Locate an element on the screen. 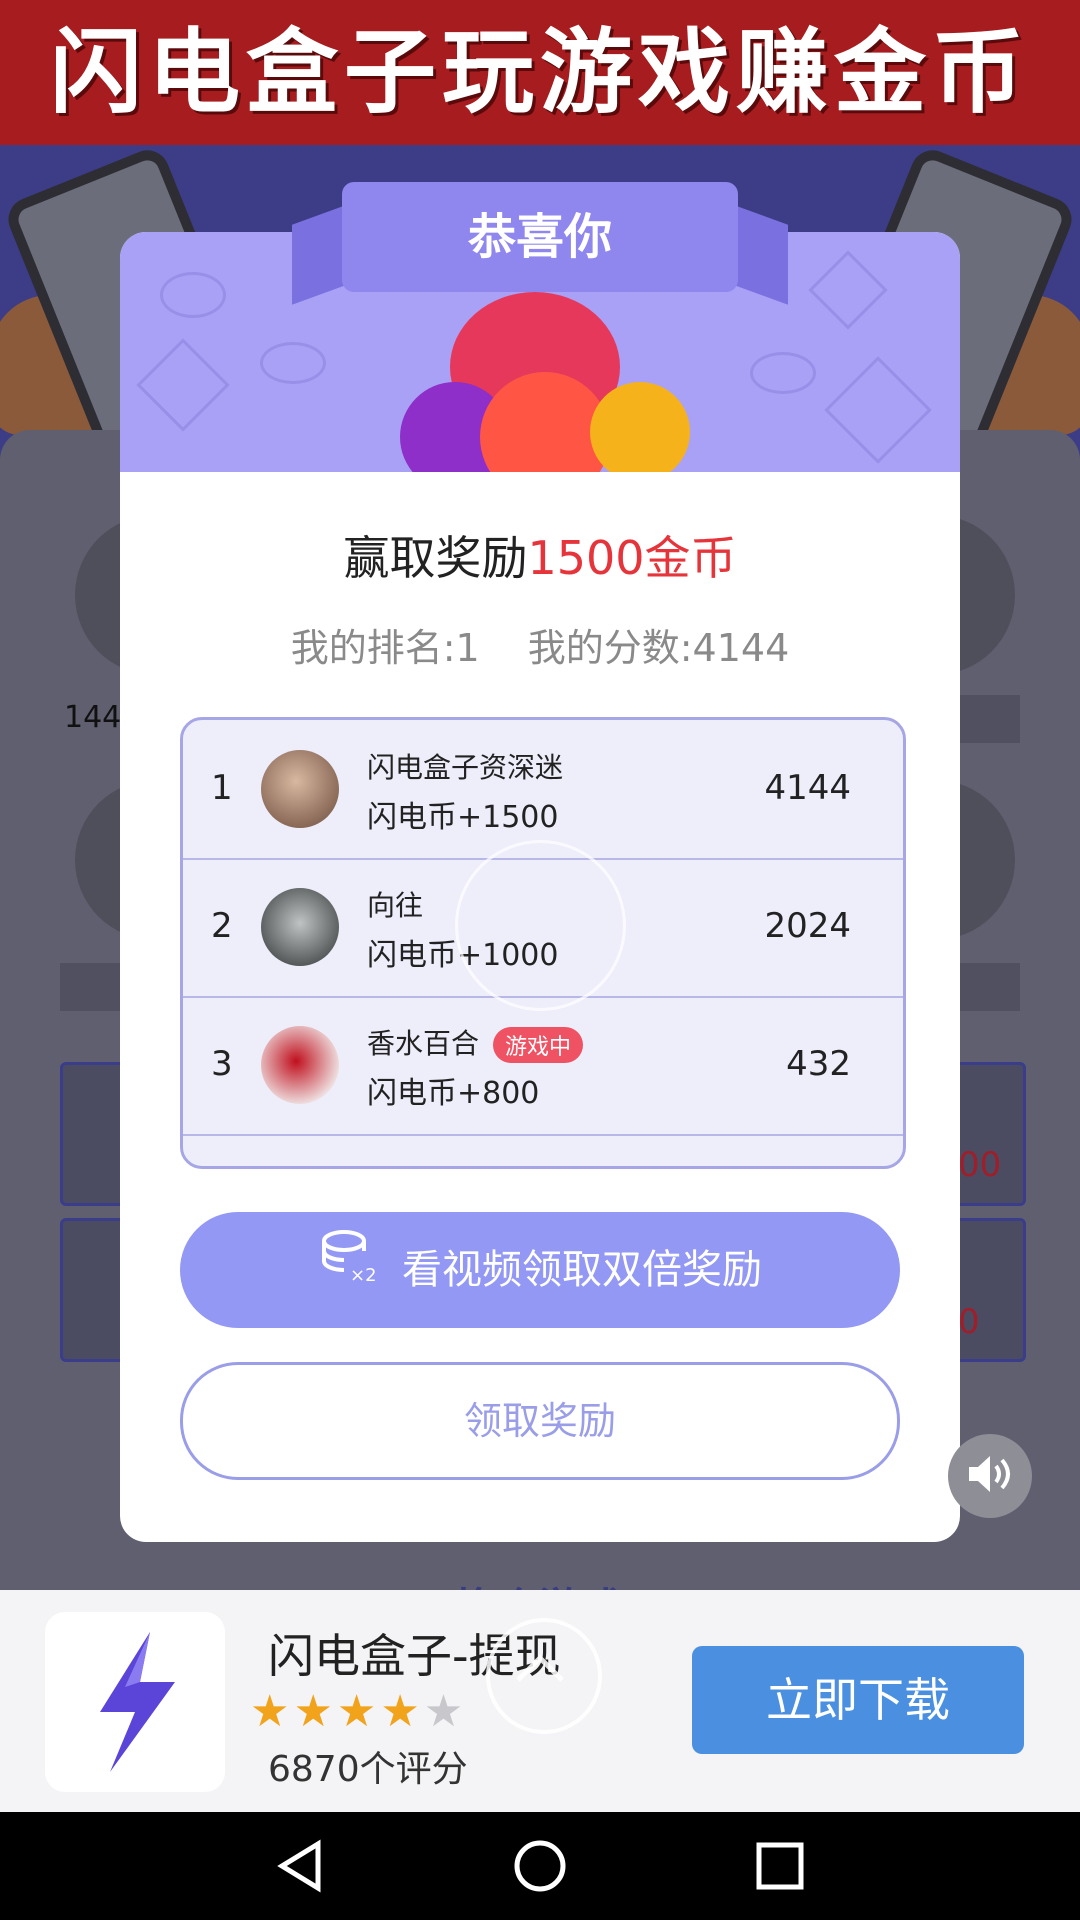 This screenshot has height=1920, width=1080. home-icon is located at coordinates (540, 1866).